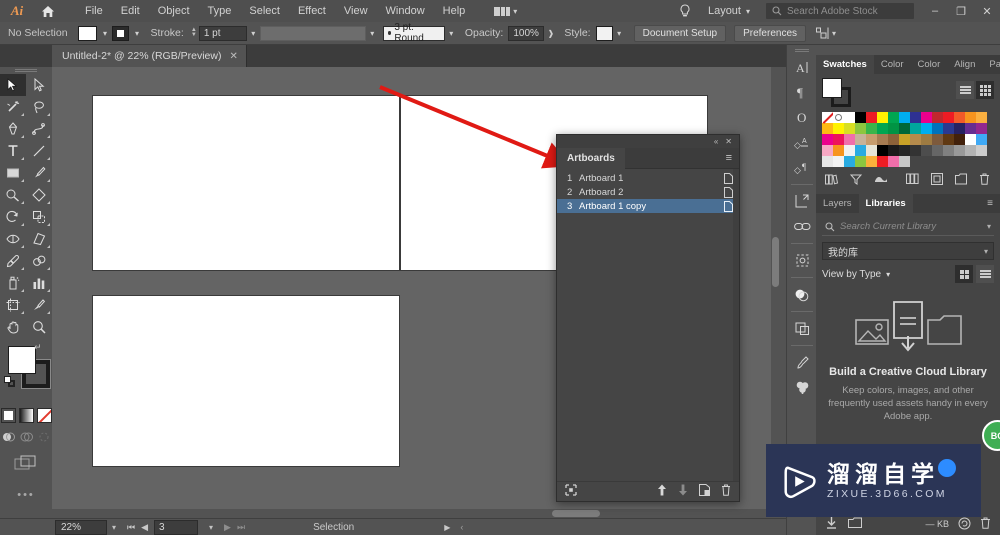 The image size is (1000, 535). I want to click on minimize-button: –, so click(935, 11).